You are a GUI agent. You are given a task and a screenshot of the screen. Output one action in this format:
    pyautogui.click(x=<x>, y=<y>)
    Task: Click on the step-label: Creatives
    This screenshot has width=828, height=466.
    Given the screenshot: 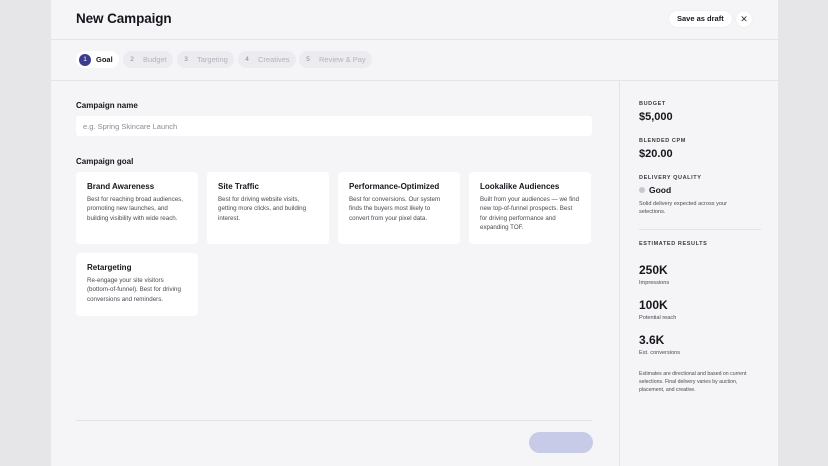 What is the action you would take?
    pyautogui.click(x=274, y=59)
    